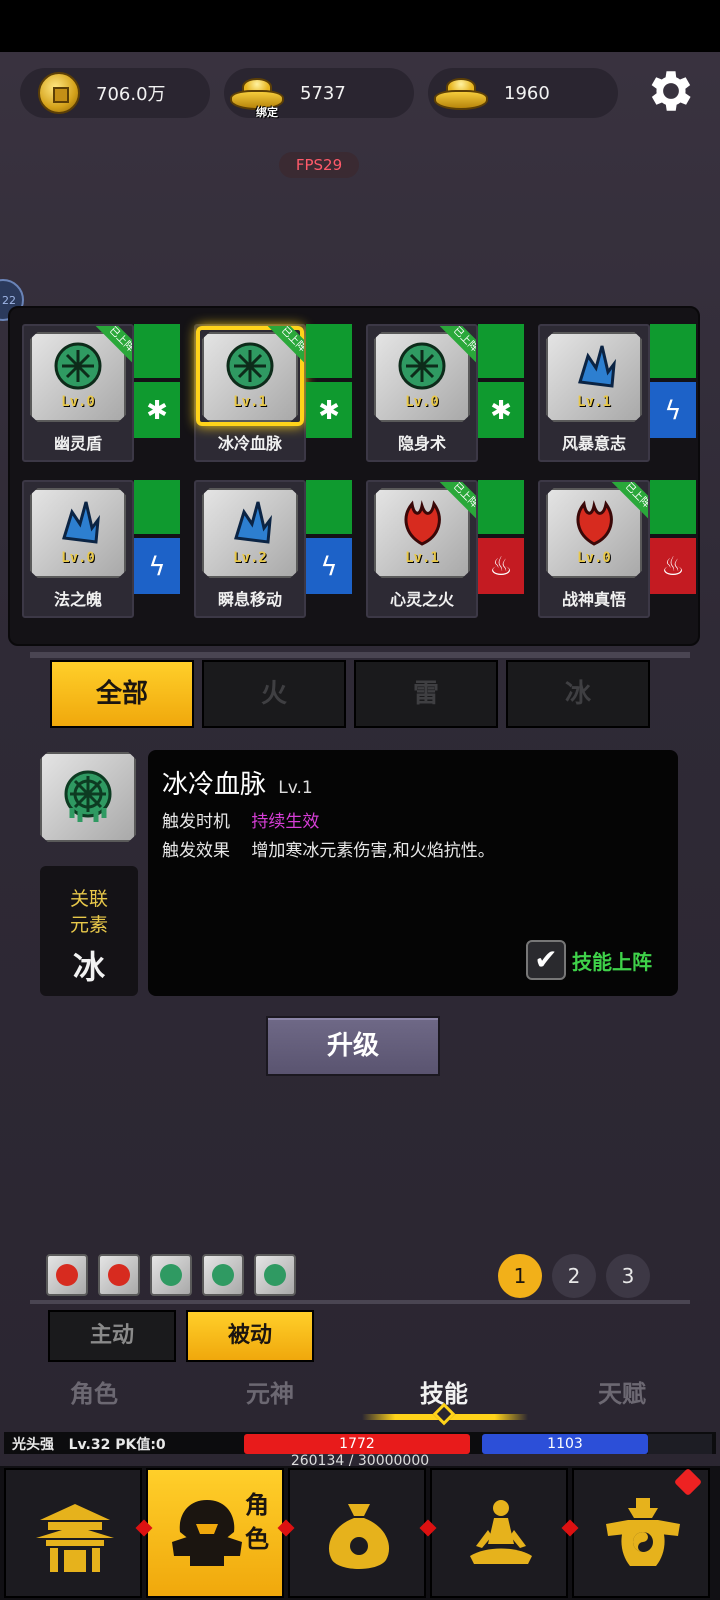  Describe the element at coordinates (622, 1391) in the screenshot. I see `section-tab-talent: 天赋` at that location.